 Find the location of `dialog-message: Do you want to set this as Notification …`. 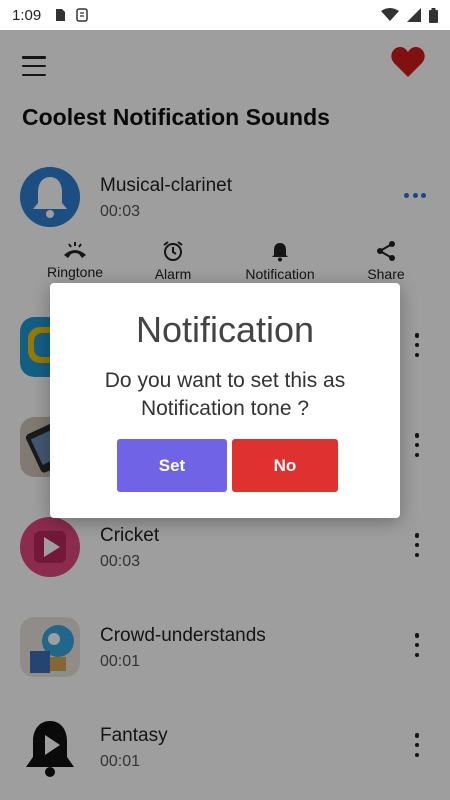

dialog-message: Do you want to set this as Notification … is located at coordinates (225, 394).